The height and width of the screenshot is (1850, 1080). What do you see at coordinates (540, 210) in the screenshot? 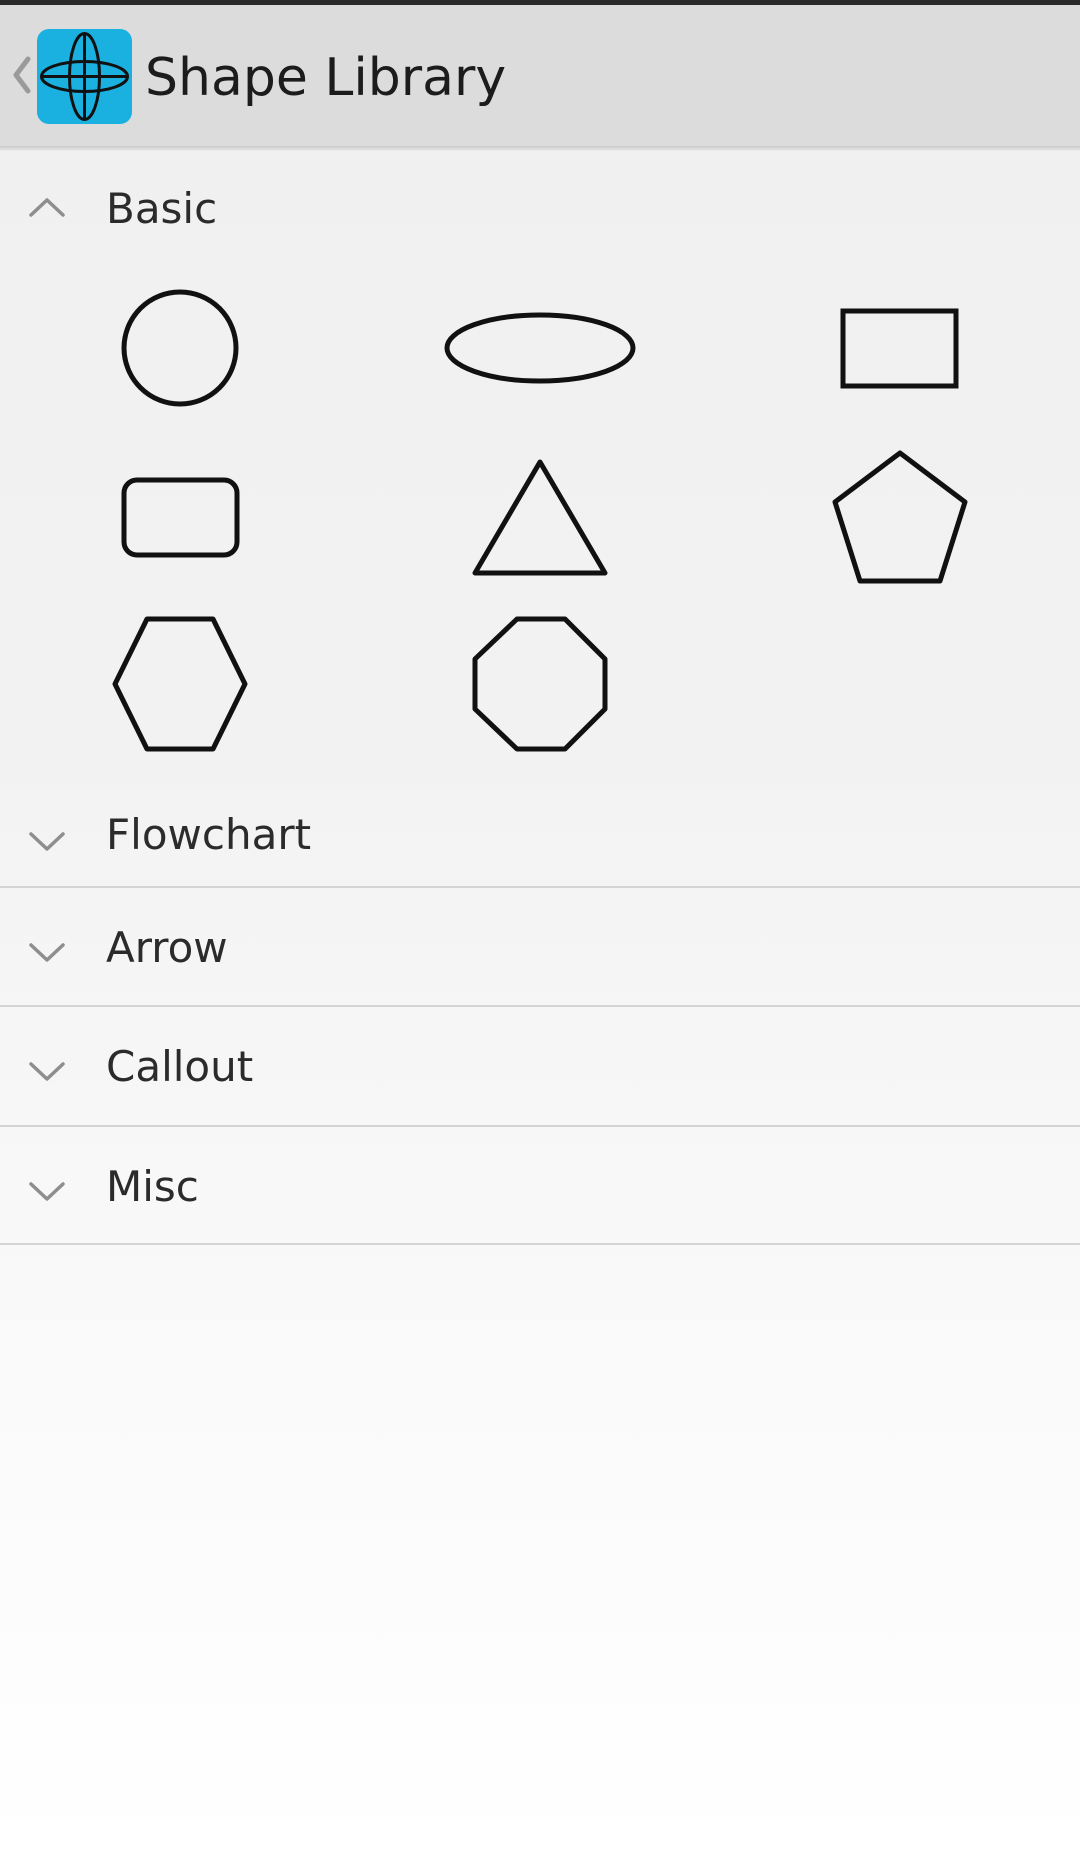
I see `section-header-basic: Basic` at bounding box center [540, 210].